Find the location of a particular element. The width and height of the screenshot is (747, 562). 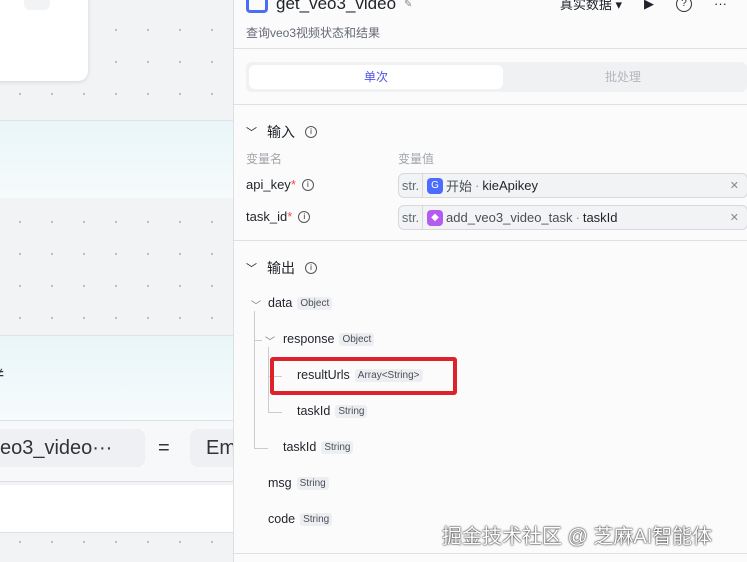

output-section-header: ﹀ 输出 i is located at coordinates (281, 268).